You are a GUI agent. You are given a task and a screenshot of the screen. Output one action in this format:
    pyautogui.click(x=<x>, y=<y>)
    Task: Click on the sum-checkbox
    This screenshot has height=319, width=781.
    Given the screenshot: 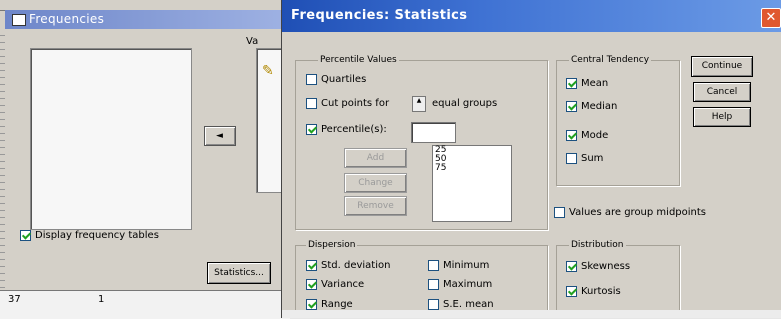 What is the action you would take?
    pyautogui.click(x=571, y=158)
    